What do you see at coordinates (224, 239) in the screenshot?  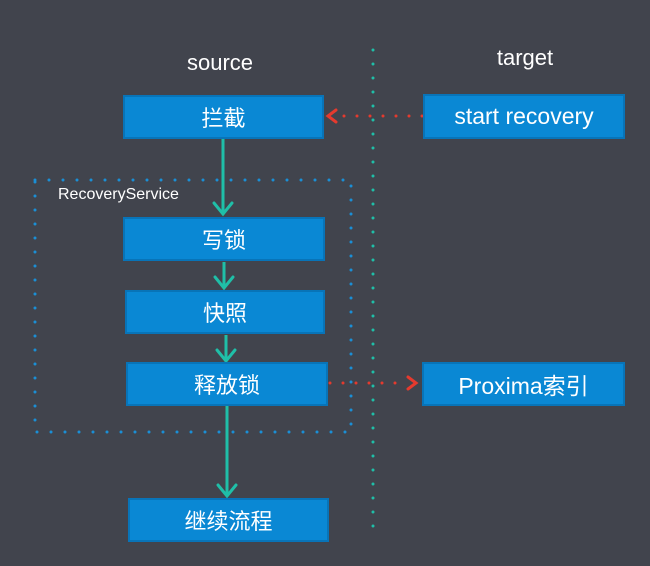 I see `write-lock-node: 写锁` at bounding box center [224, 239].